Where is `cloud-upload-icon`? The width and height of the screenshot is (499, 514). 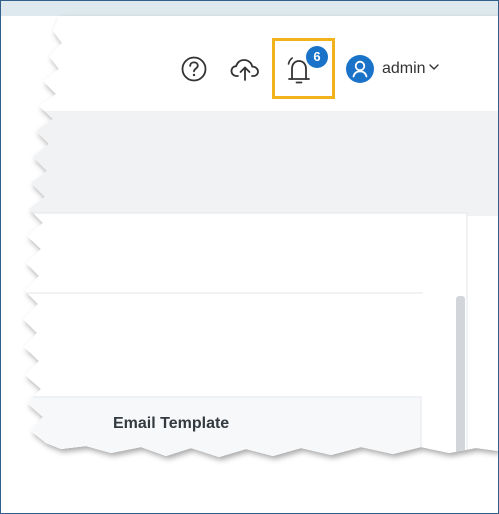 cloud-upload-icon is located at coordinates (245, 69).